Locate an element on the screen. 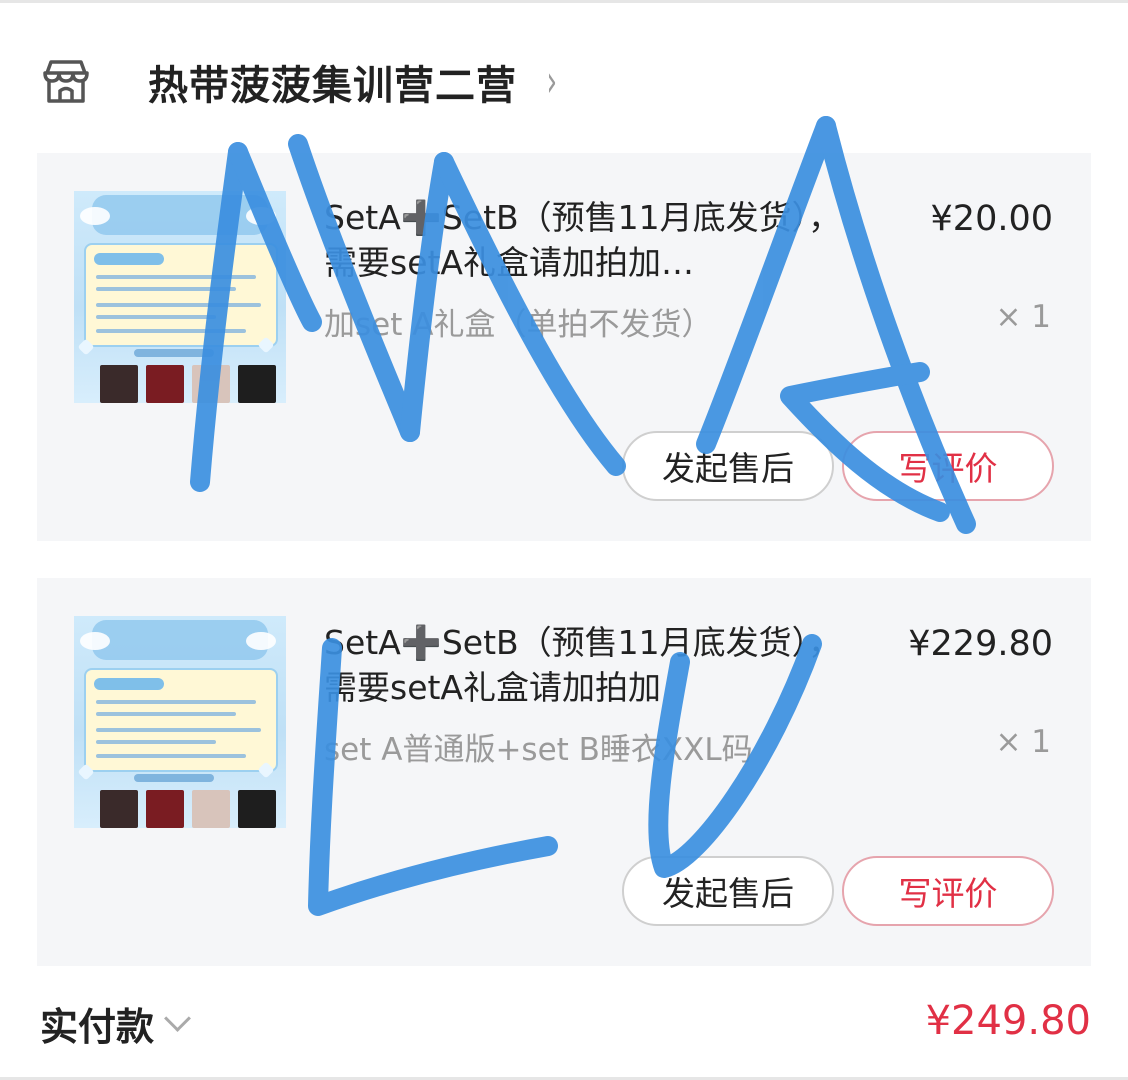  top-divider is located at coordinates (564, 1).